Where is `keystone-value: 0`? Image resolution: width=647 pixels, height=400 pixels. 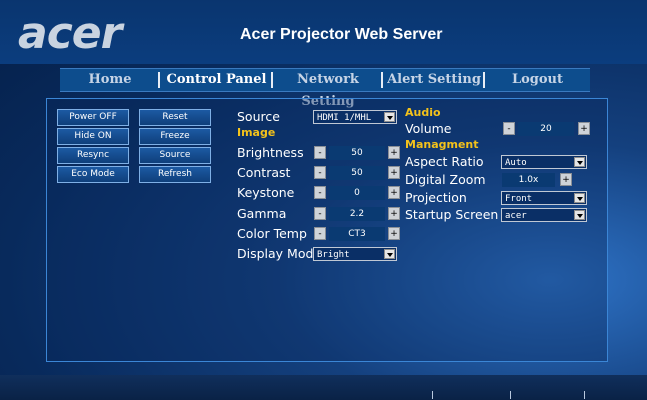 keystone-value: 0 is located at coordinates (357, 193).